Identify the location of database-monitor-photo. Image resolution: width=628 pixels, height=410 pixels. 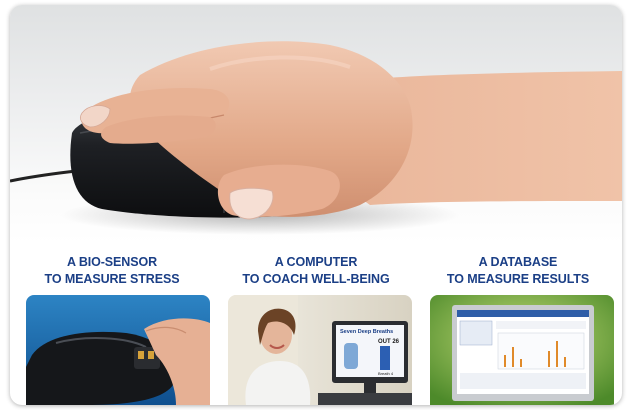
(522, 350).